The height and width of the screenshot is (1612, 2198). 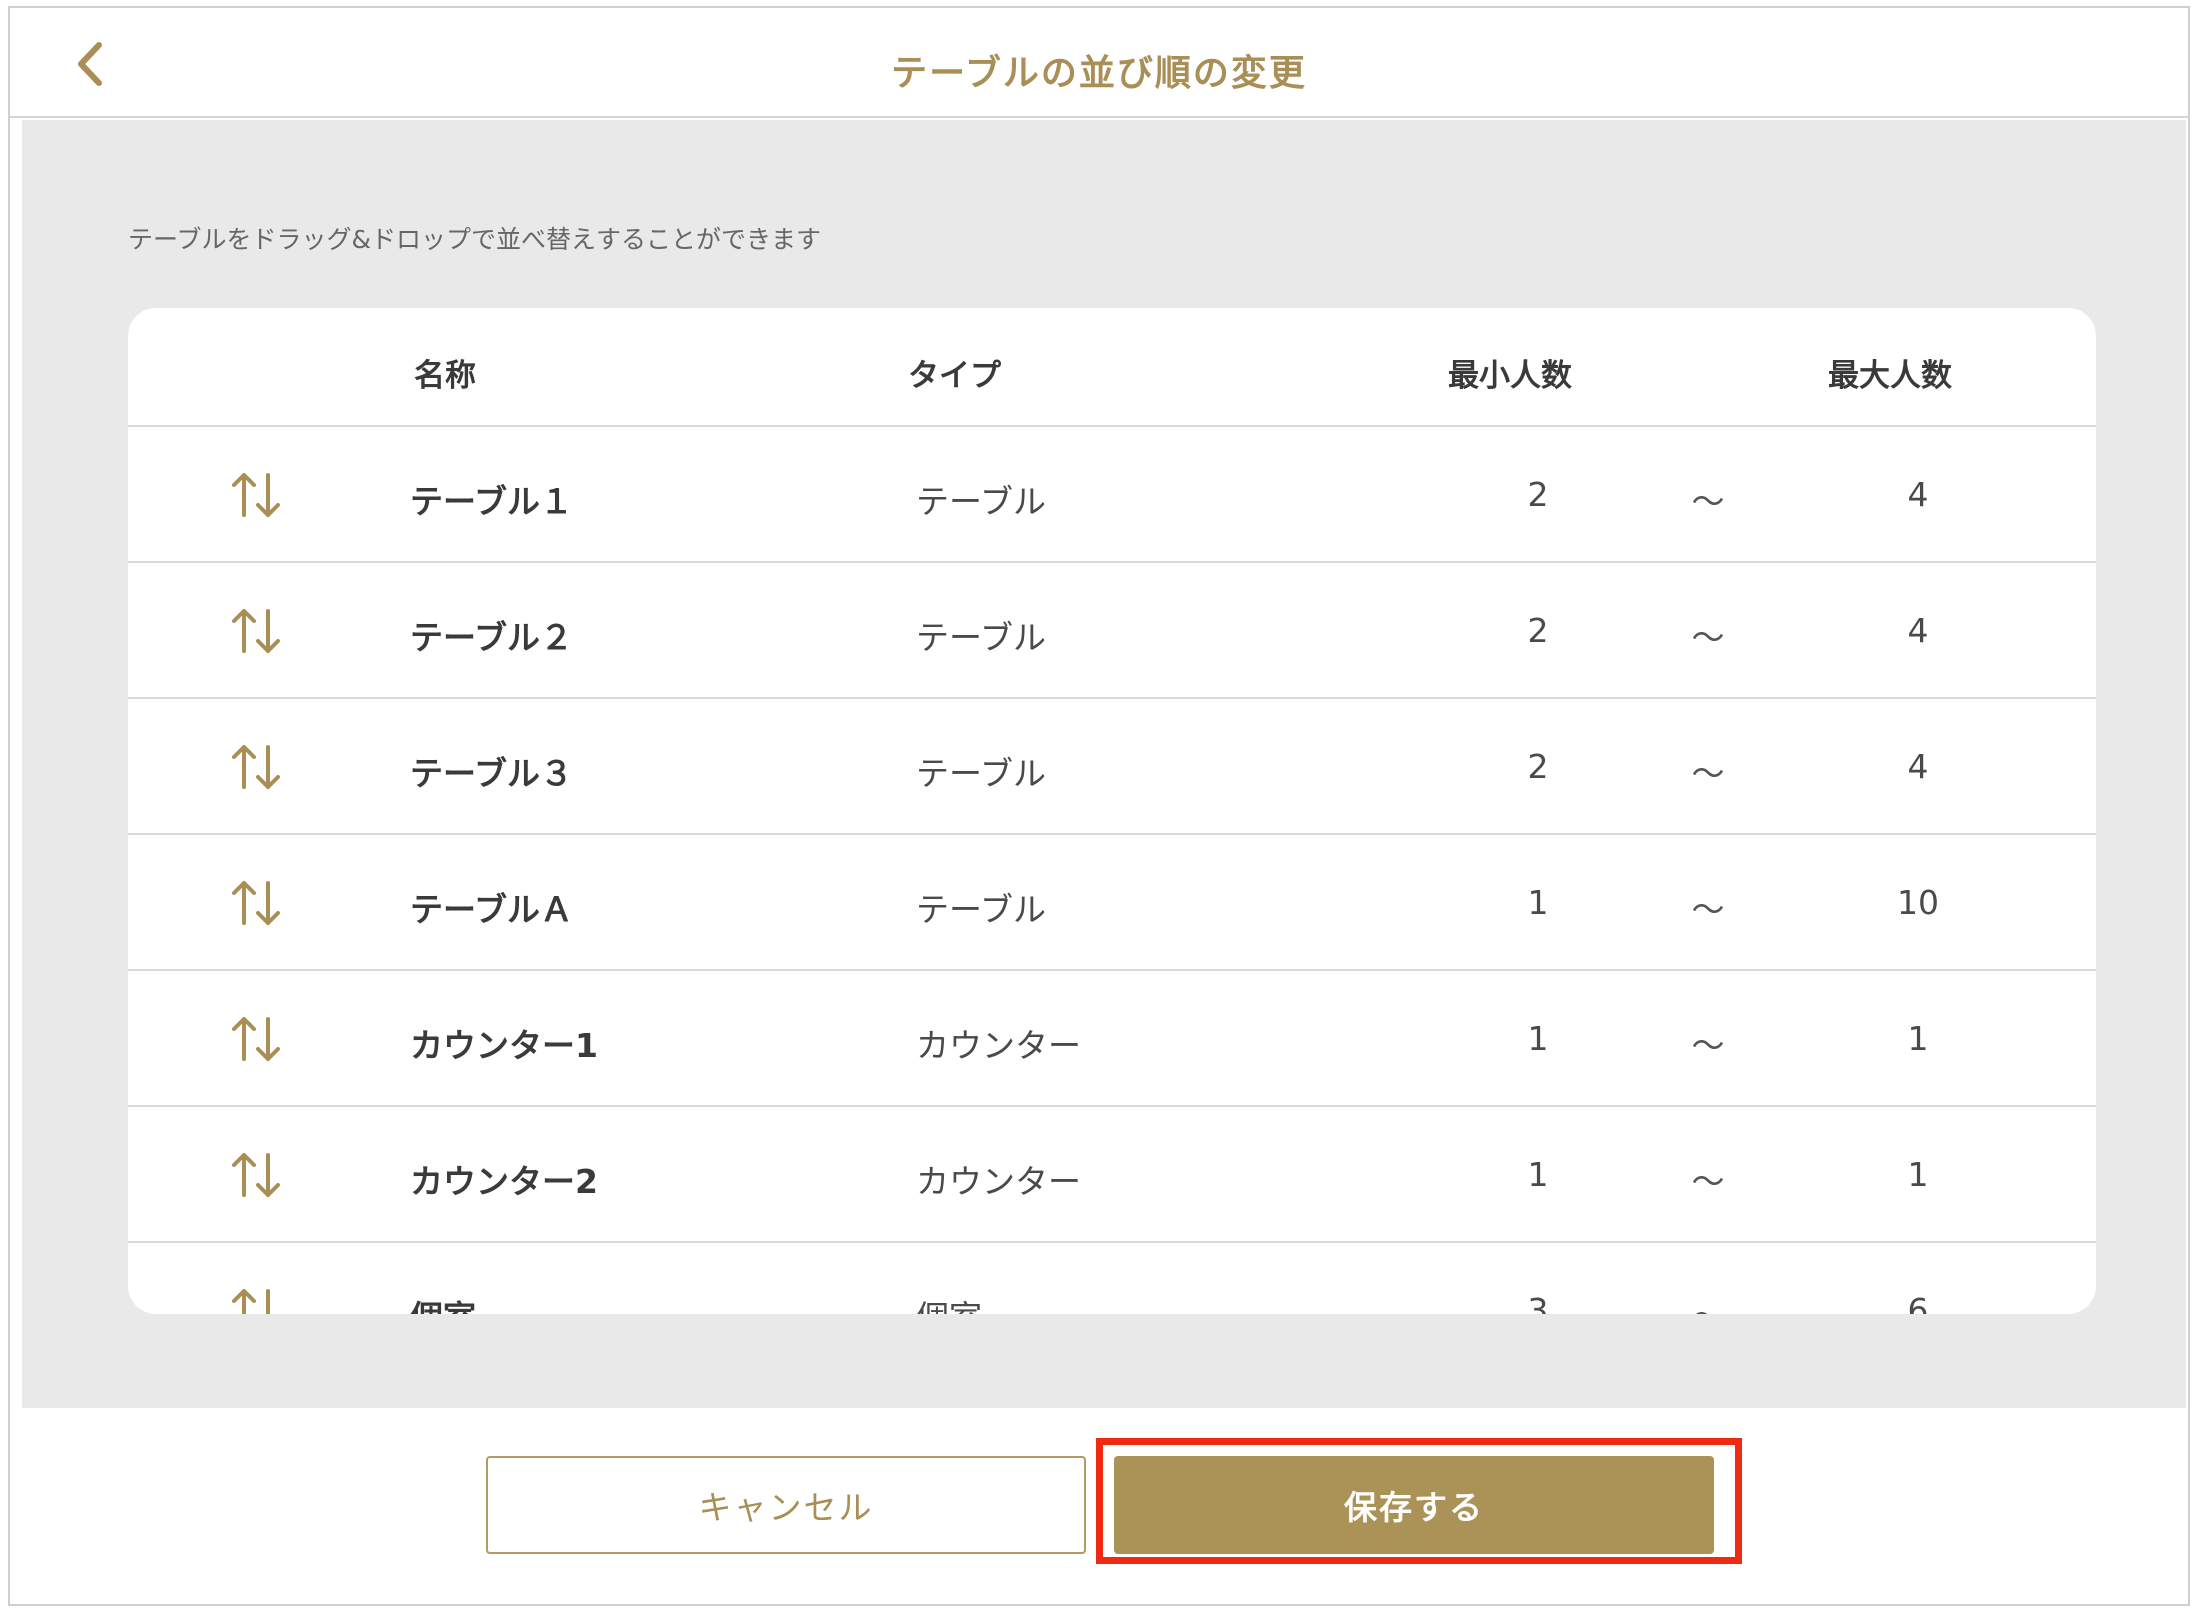 I want to click on table-row: テーブル３ テーブル 2 〜 4, so click(x=1112, y=767).